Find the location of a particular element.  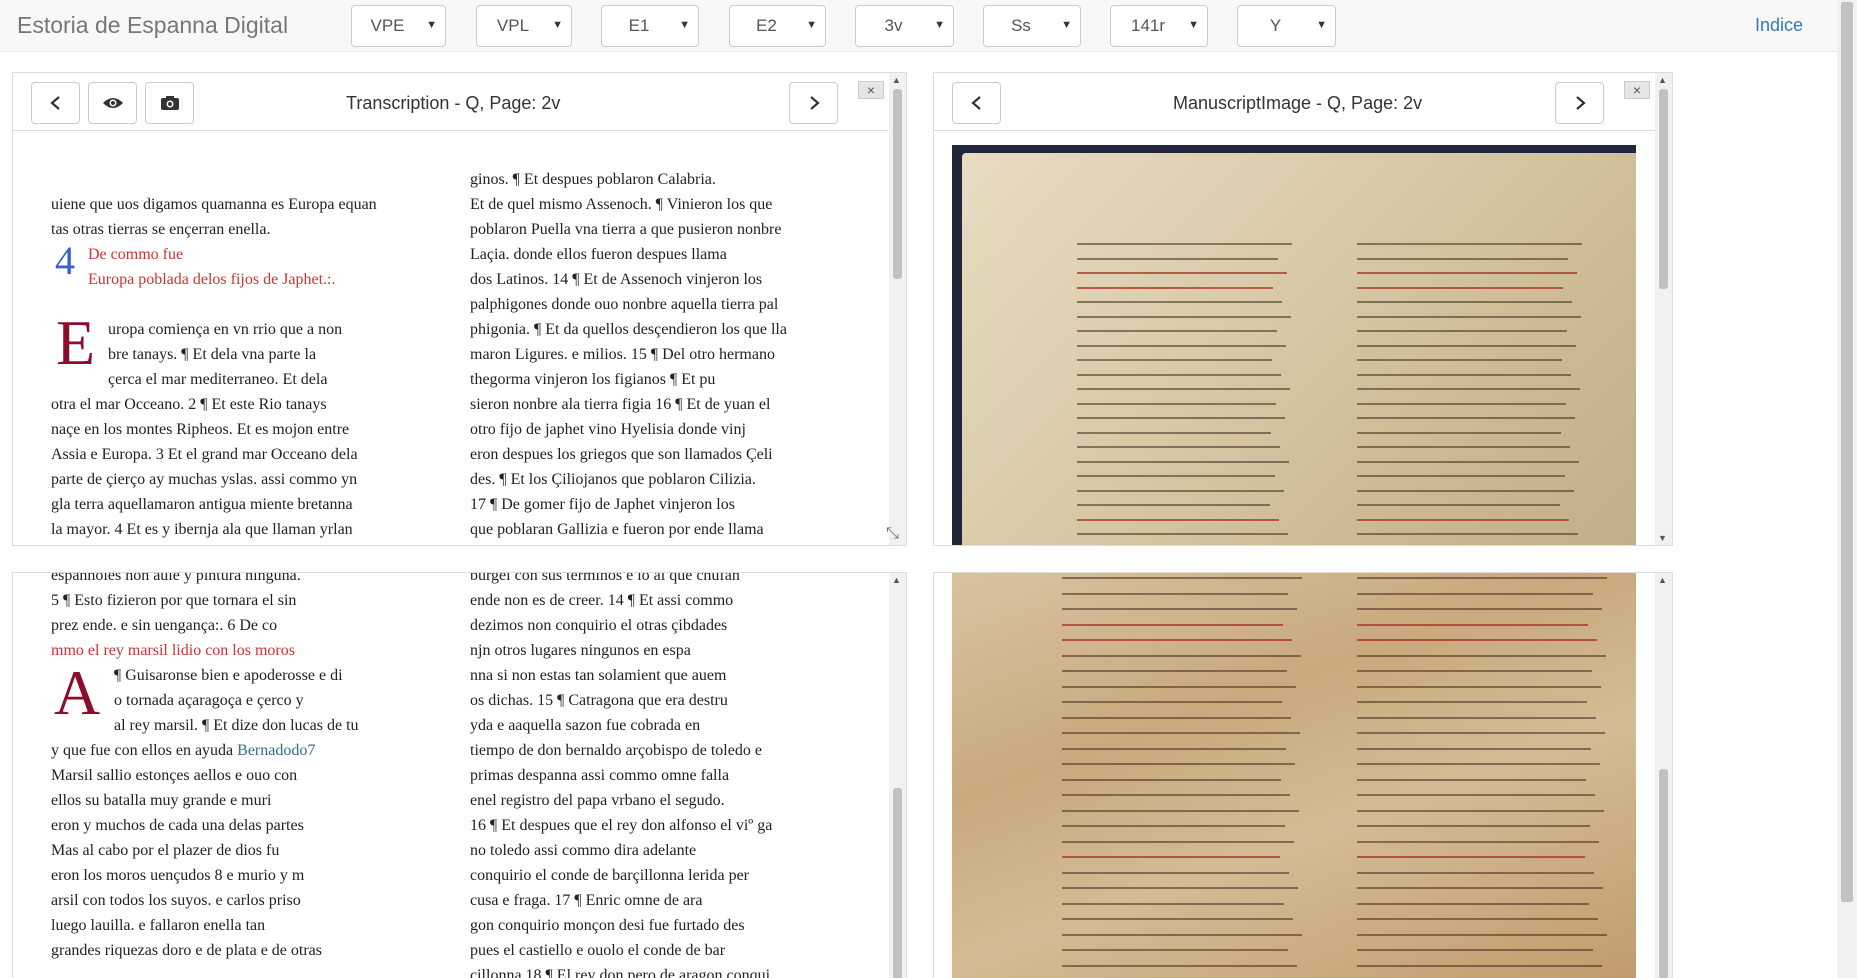

witness-select-3: E1 ▼ is located at coordinates (650, 26).